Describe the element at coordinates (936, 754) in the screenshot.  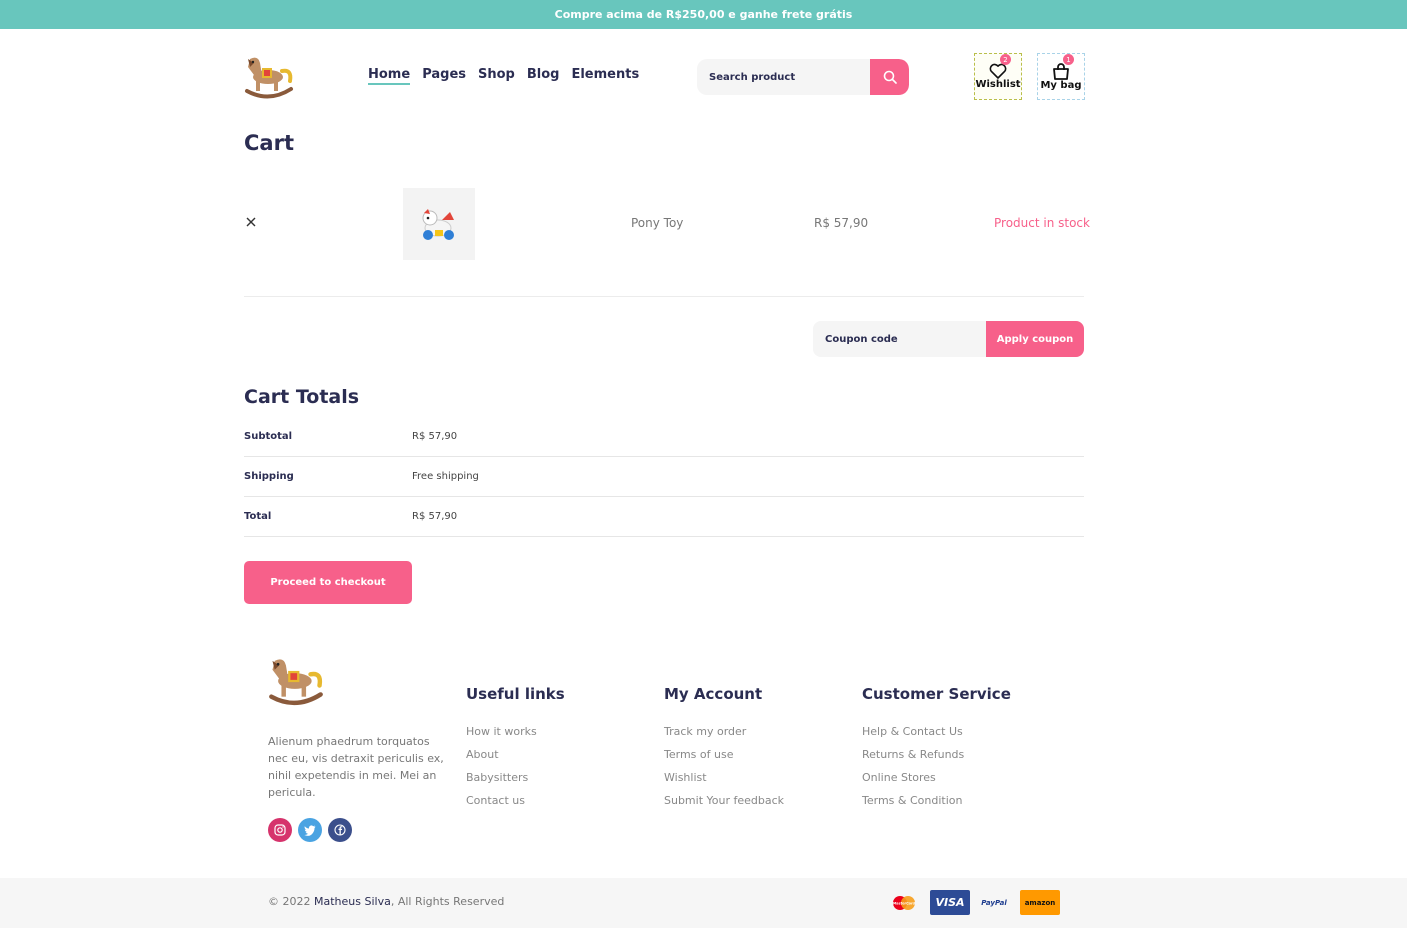
I see `footer-link: Returns & Refunds` at that location.